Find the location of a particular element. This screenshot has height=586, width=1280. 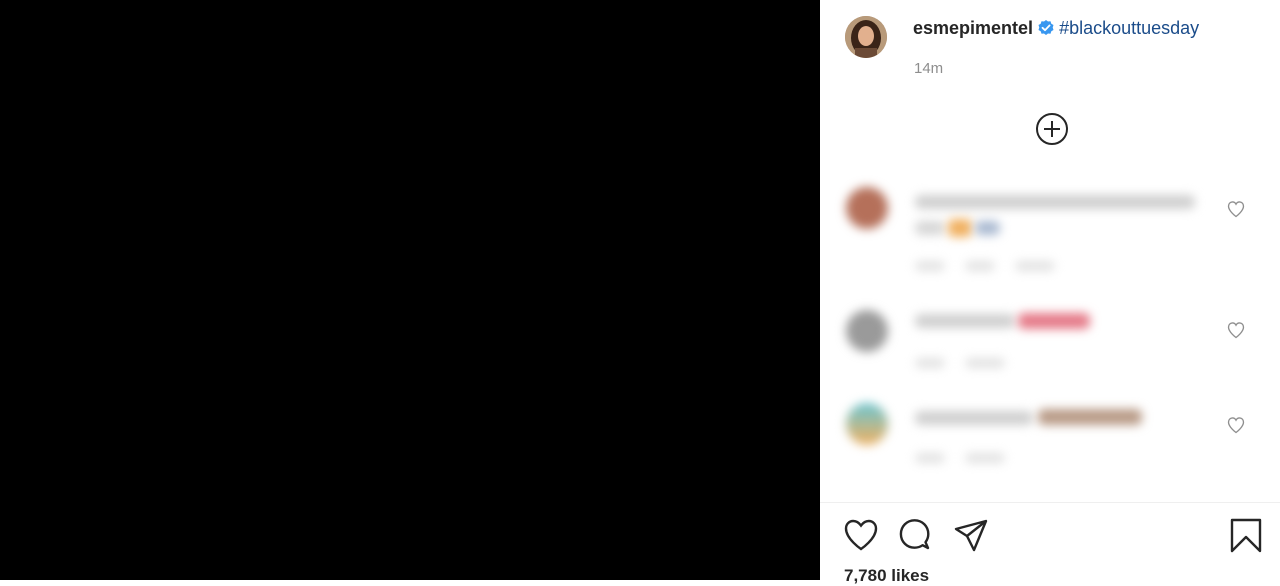

post-caption: esmepimentel #blackouttuesday is located at coordinates (1056, 30).